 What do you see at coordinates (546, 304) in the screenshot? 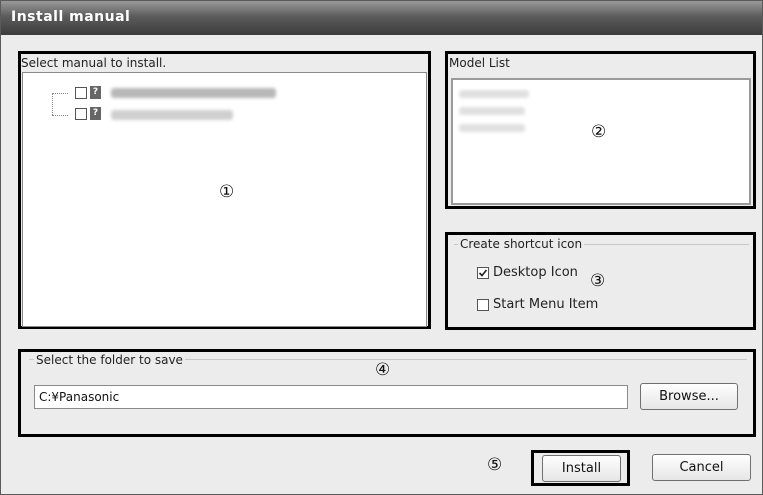
I see `start-menu-label: Start Menu Item` at bounding box center [546, 304].